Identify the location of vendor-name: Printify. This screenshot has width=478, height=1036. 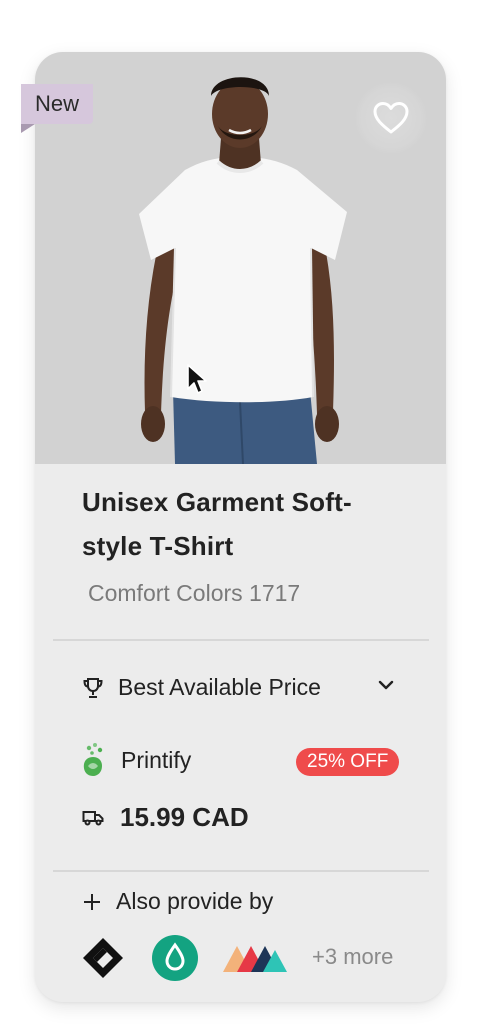
(156, 759).